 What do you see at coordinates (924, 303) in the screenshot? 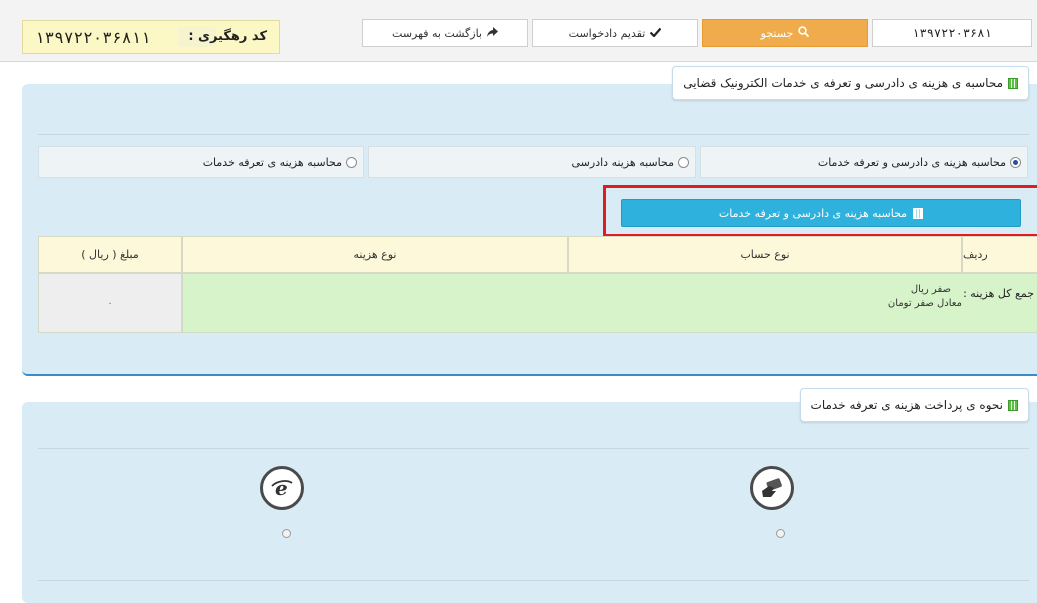
I see `total-fee-toman: معادل صفر تومان` at bounding box center [924, 303].